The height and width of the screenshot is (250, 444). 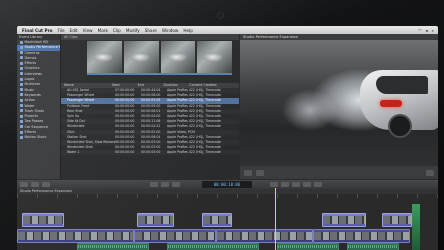 I want to click on menu-modify: Modify, so click(x=133, y=30).